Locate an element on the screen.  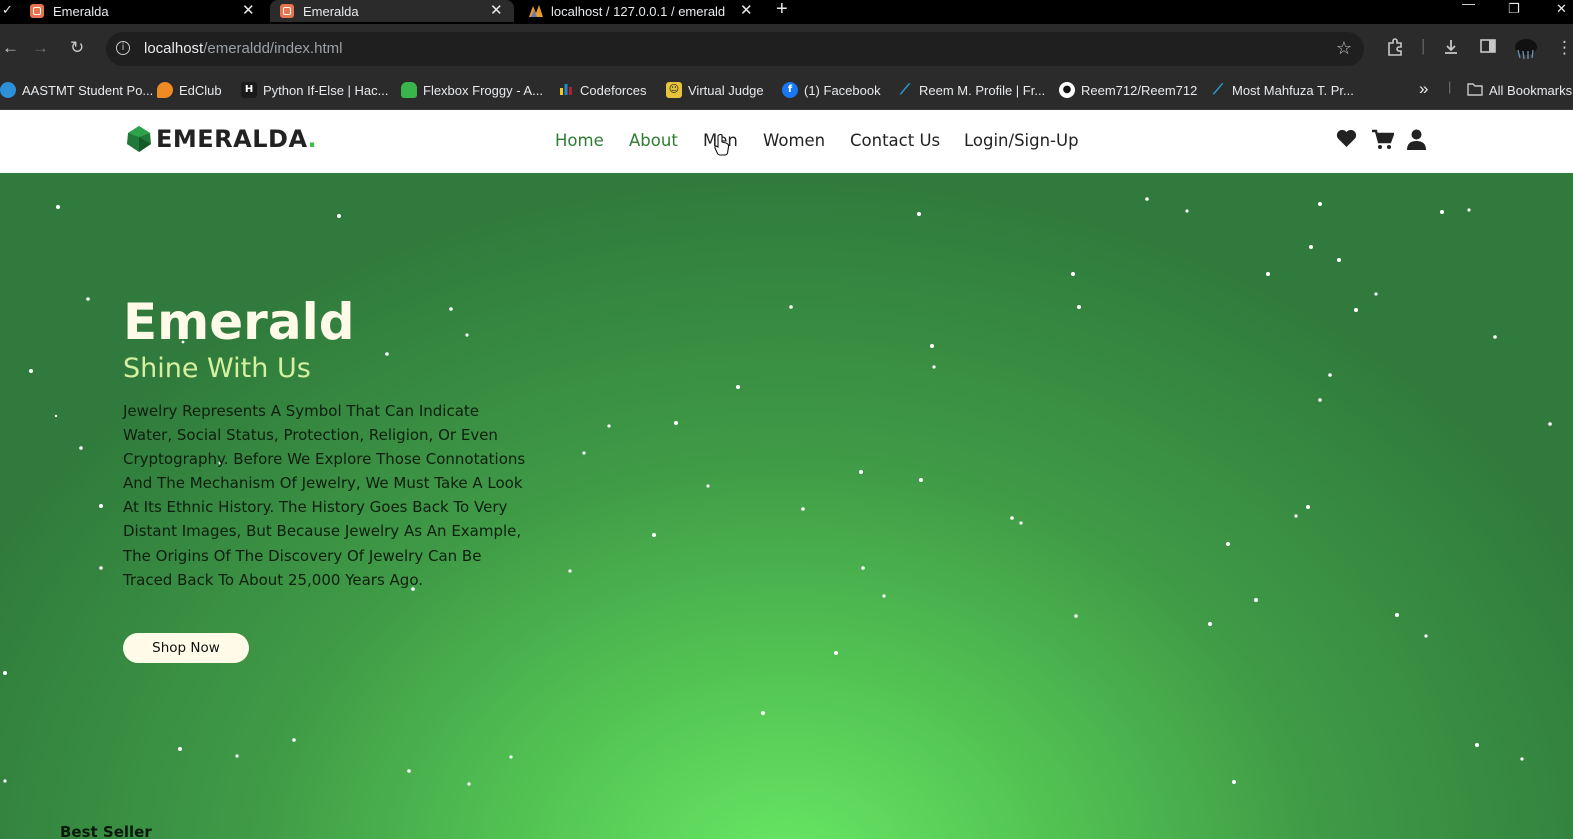
bookmarks-overflow-icon: » is located at coordinates (1423, 89).